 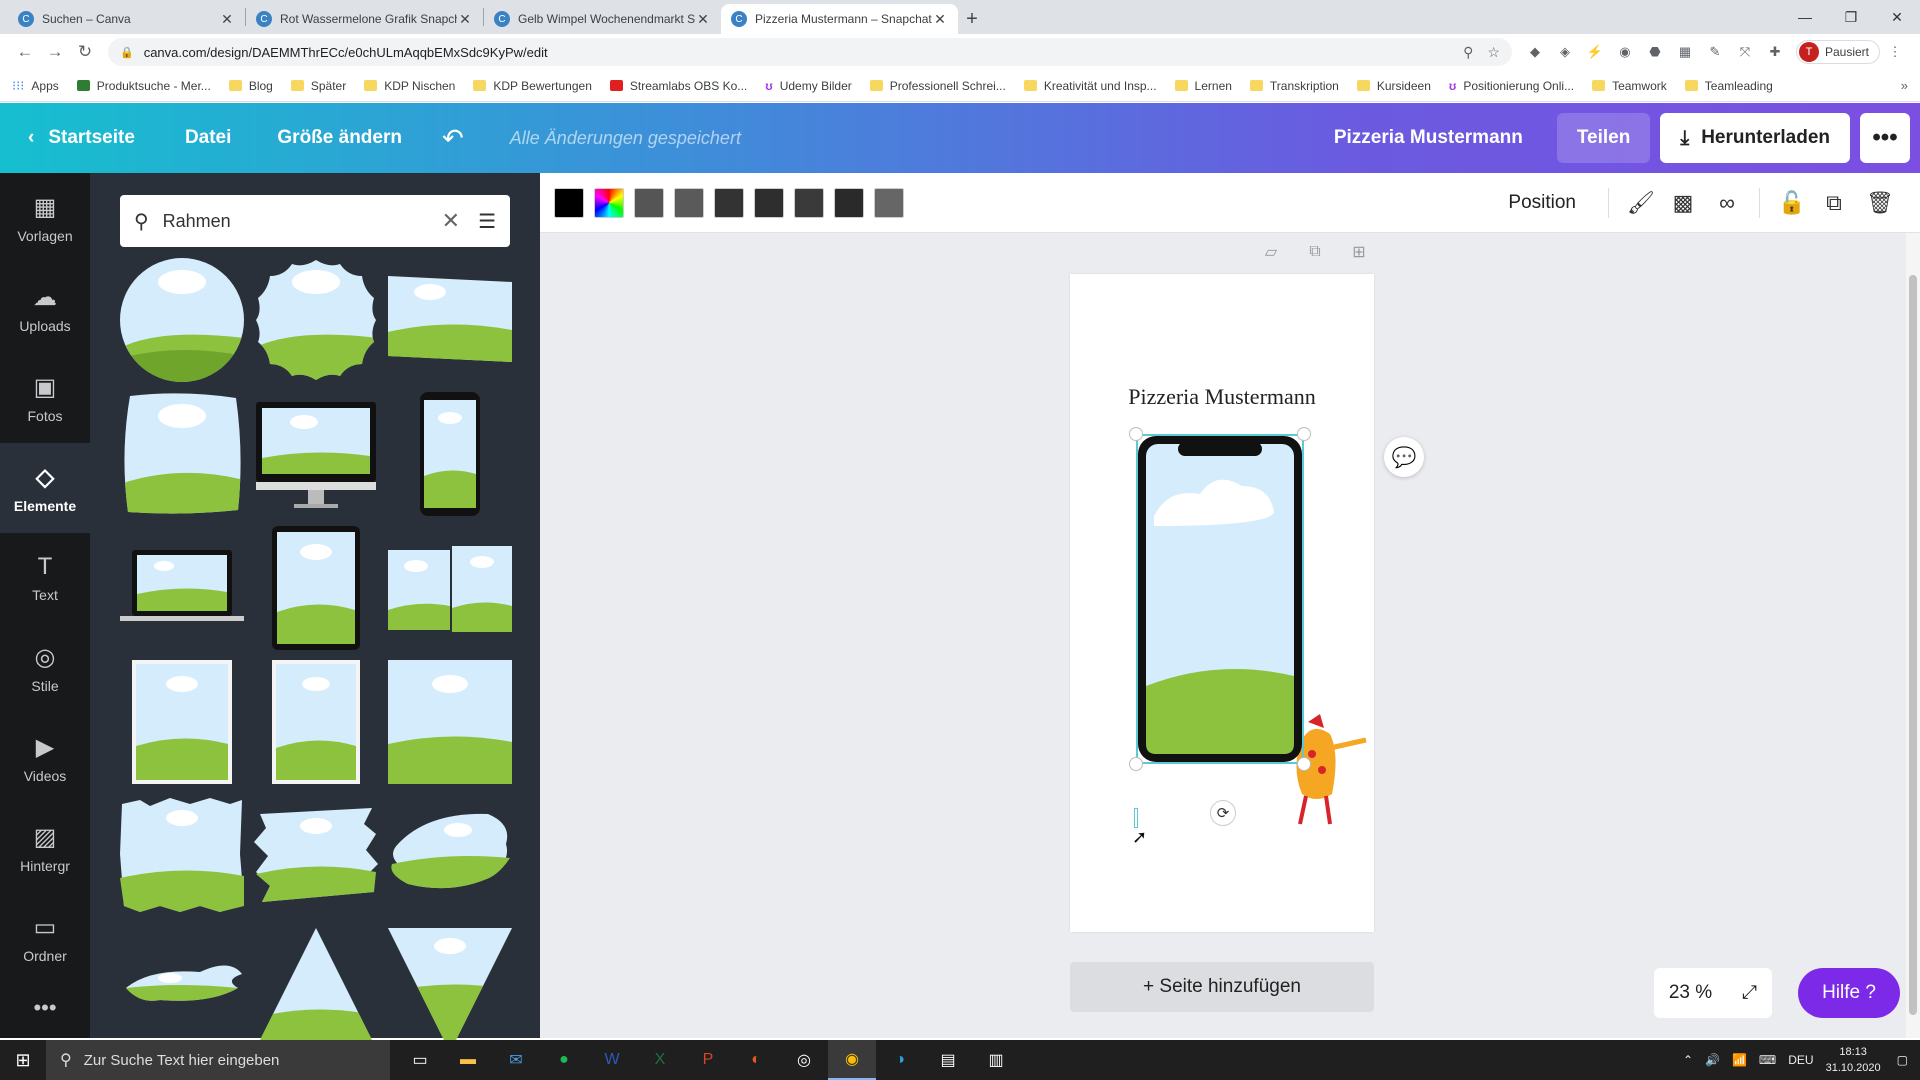 I want to click on more-options-button: •••, so click(x=1885, y=138).